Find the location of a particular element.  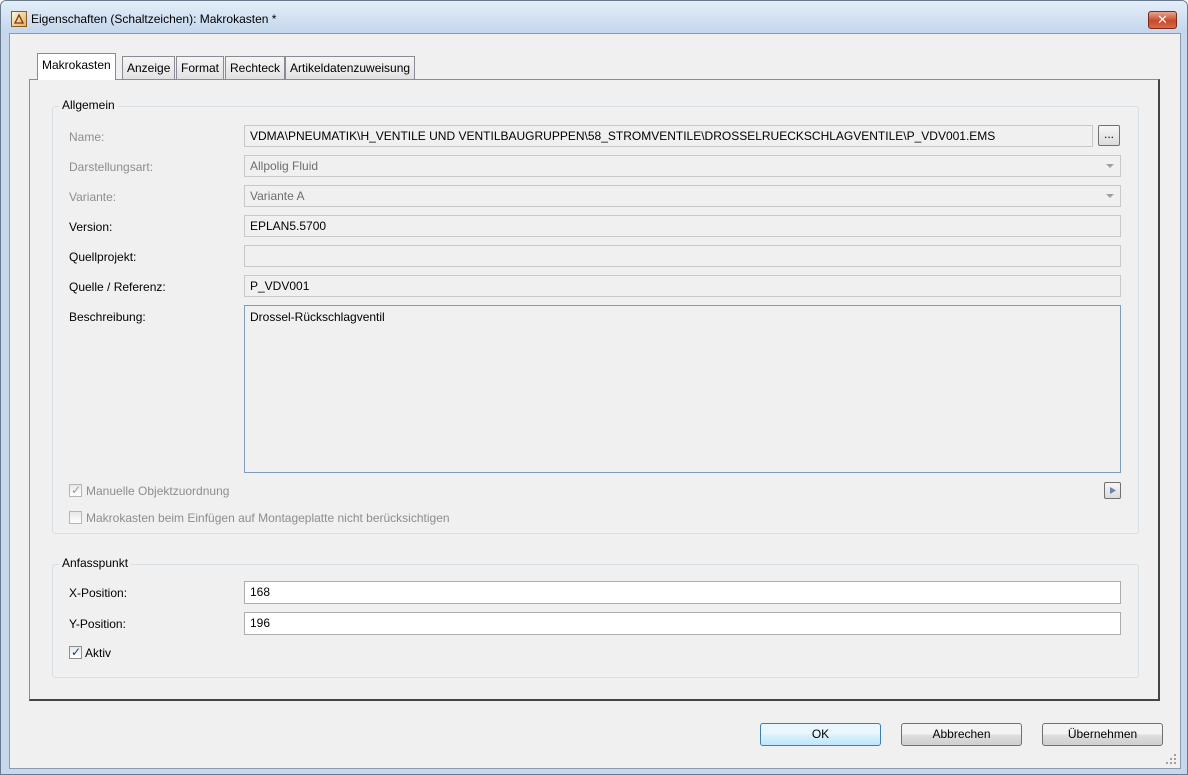

tab-anzeige: Anzeige is located at coordinates (149, 67).